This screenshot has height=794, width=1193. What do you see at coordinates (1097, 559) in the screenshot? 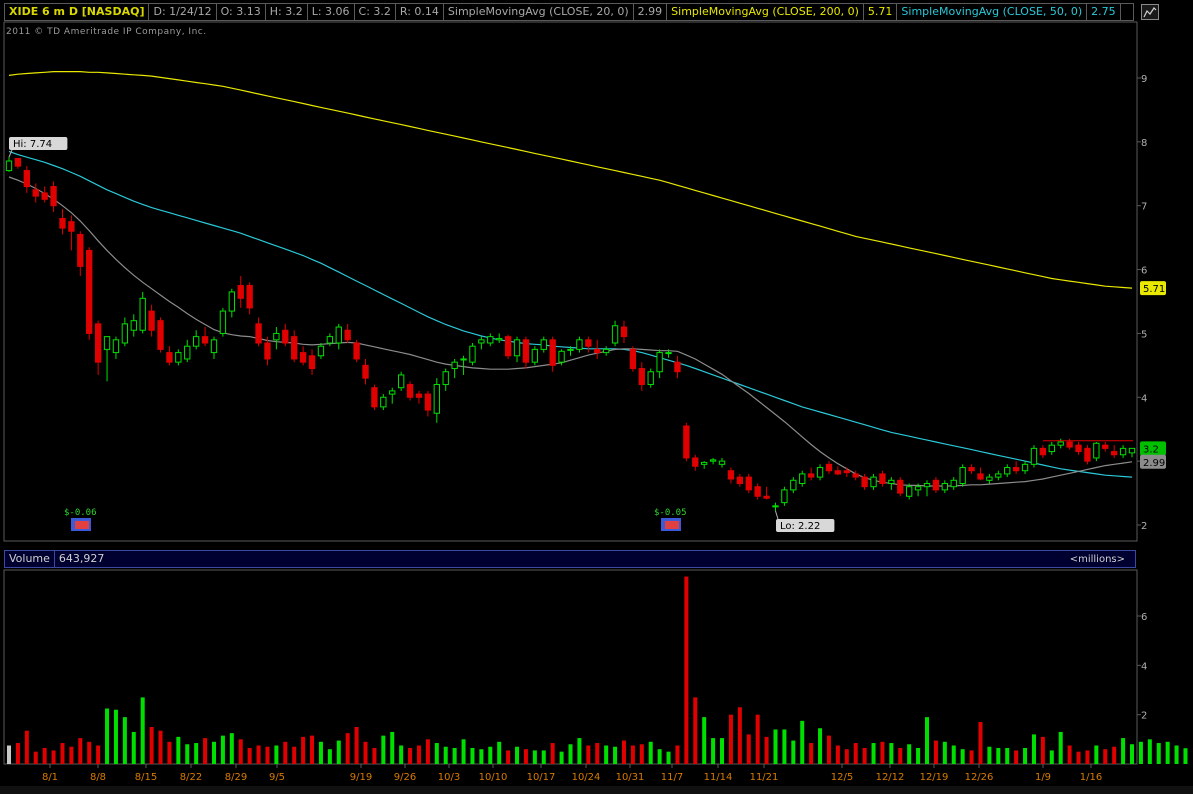
I see `volume-units: <millions>` at bounding box center [1097, 559].